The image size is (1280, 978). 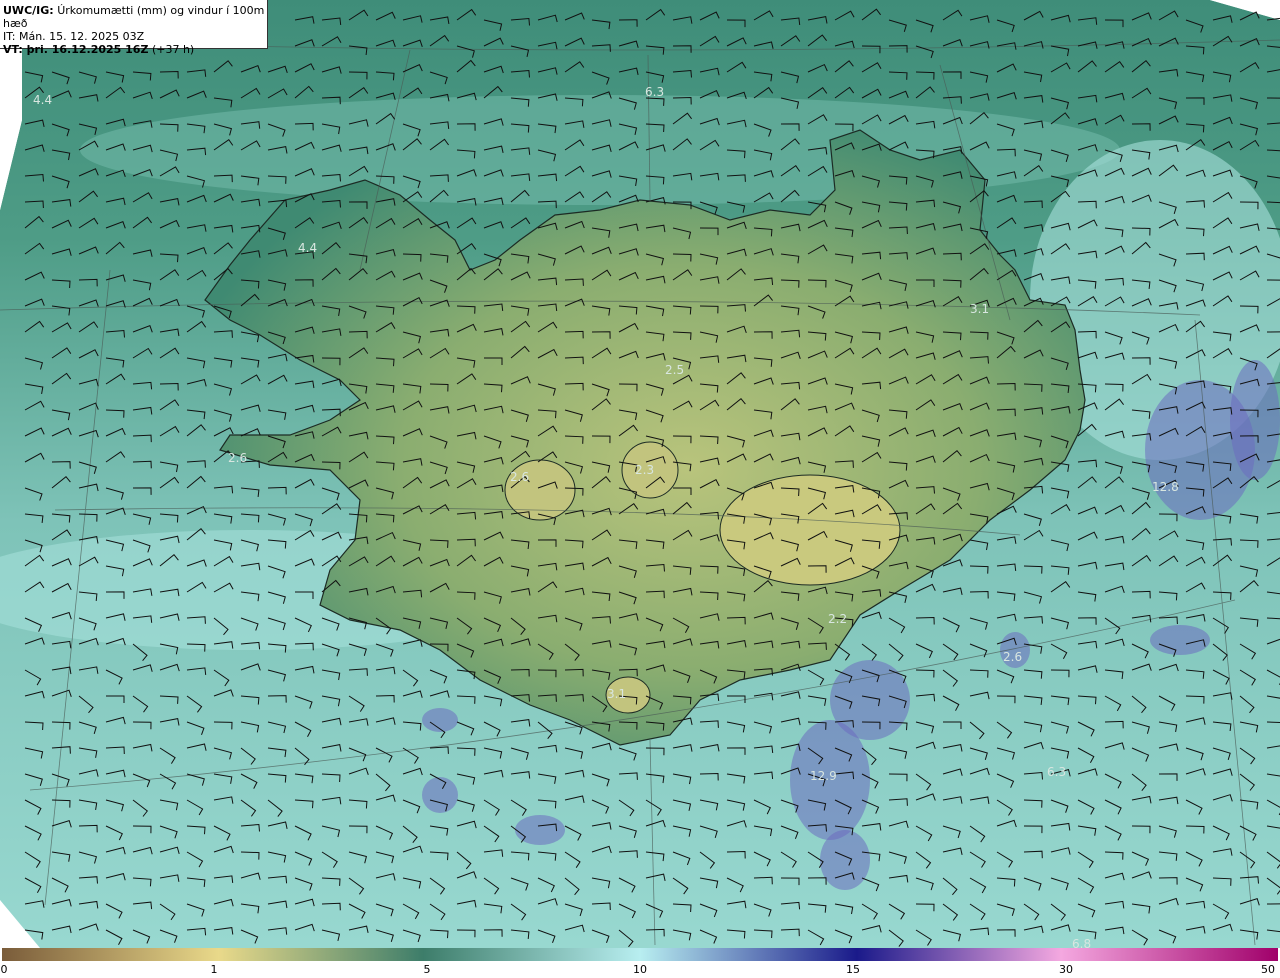 I want to click on lead-time: (+37 h), so click(x=173, y=49).